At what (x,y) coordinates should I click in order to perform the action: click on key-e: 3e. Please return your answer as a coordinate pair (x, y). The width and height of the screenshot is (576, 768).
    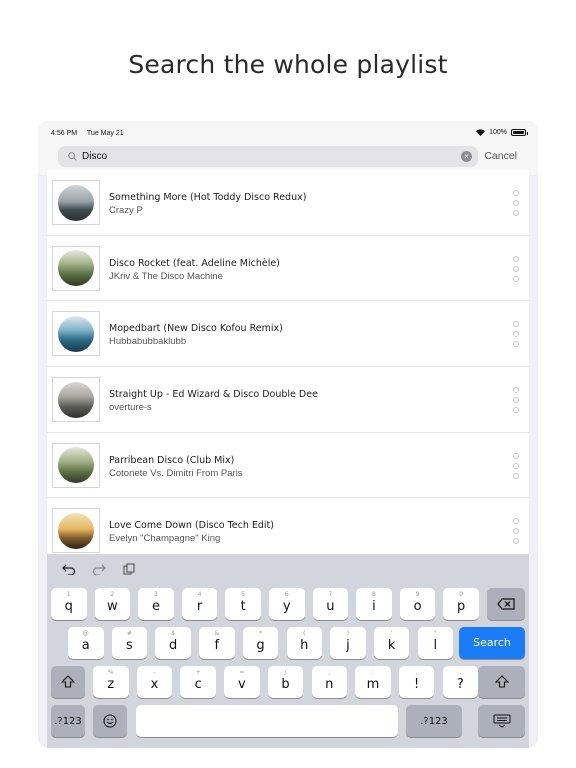
    Looking at the image, I should click on (156, 604).